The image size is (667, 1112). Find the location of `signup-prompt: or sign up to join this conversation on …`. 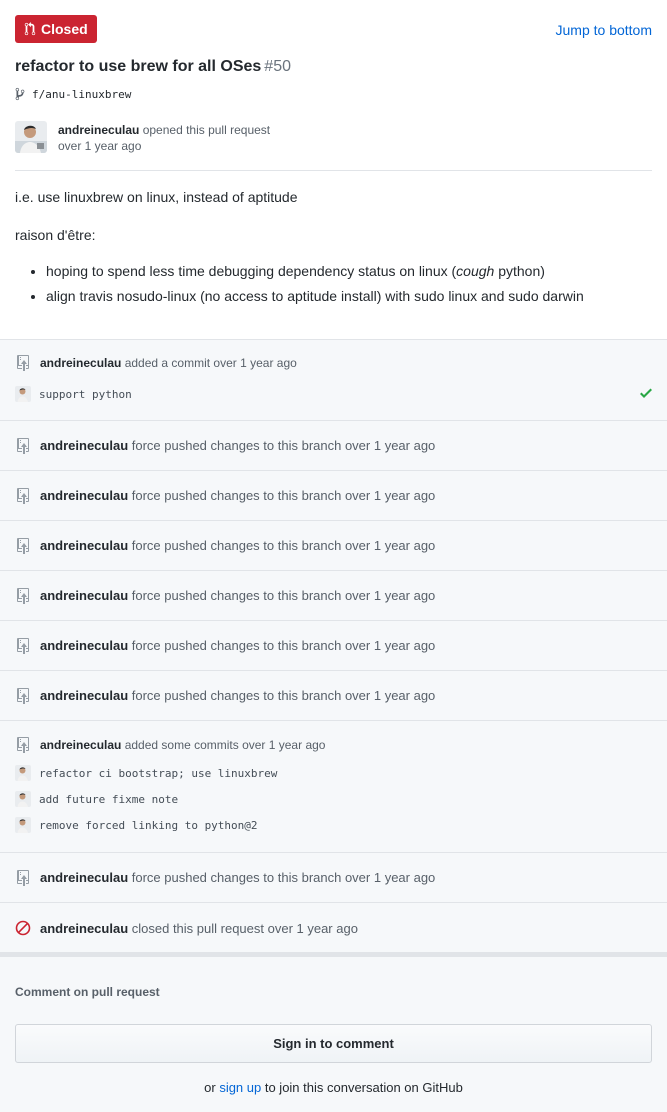

signup-prompt: or sign up to join this conversation on … is located at coordinates (333, 1087).